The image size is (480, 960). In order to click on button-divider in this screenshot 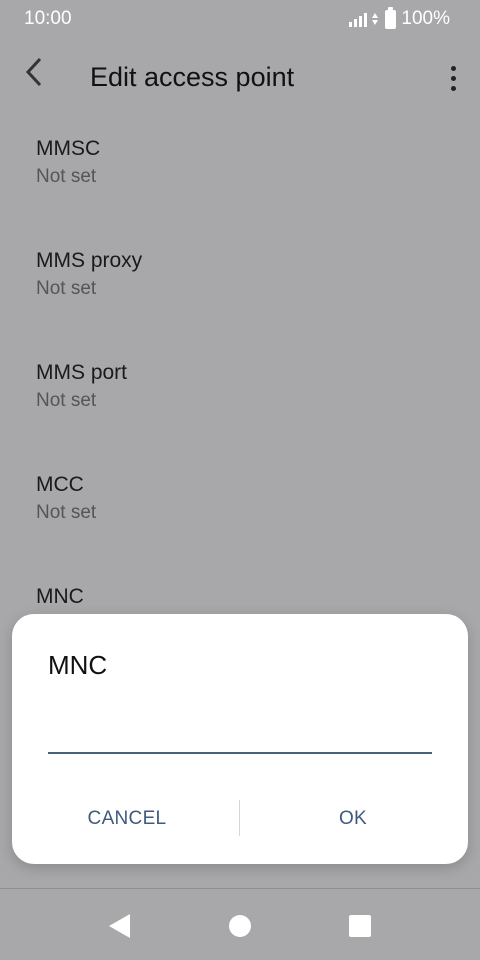, I will do `click(239, 818)`.